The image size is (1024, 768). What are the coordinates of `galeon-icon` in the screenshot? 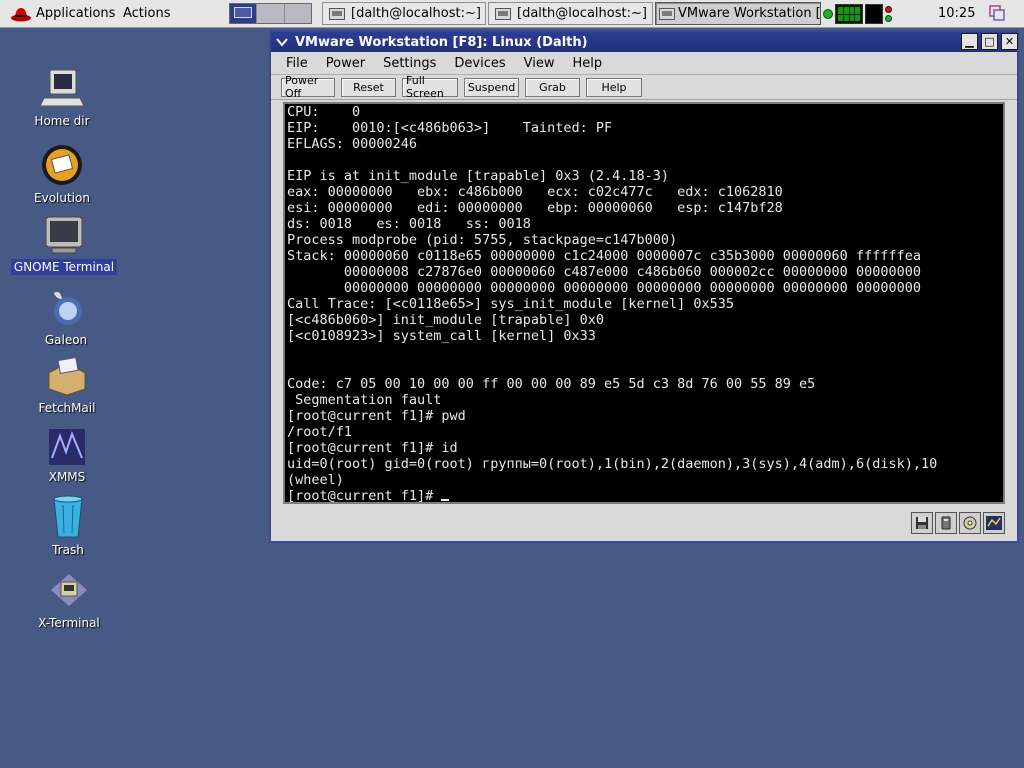 It's located at (68, 308).